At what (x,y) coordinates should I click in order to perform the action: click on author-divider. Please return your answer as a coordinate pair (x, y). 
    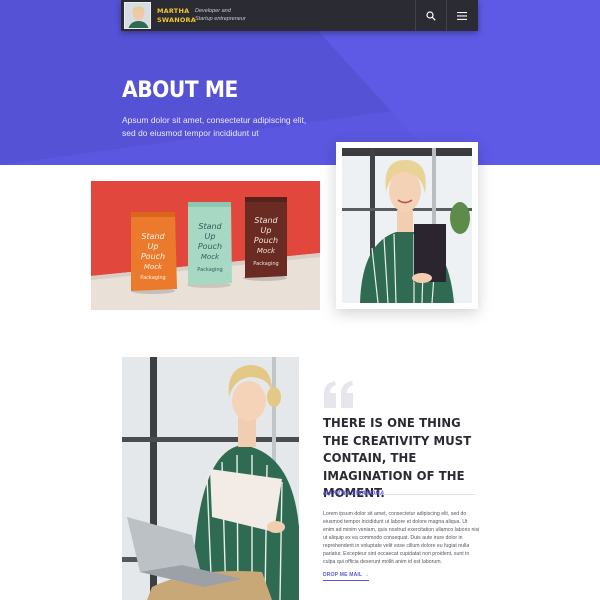
    Looking at the image, I should click on (429, 494).